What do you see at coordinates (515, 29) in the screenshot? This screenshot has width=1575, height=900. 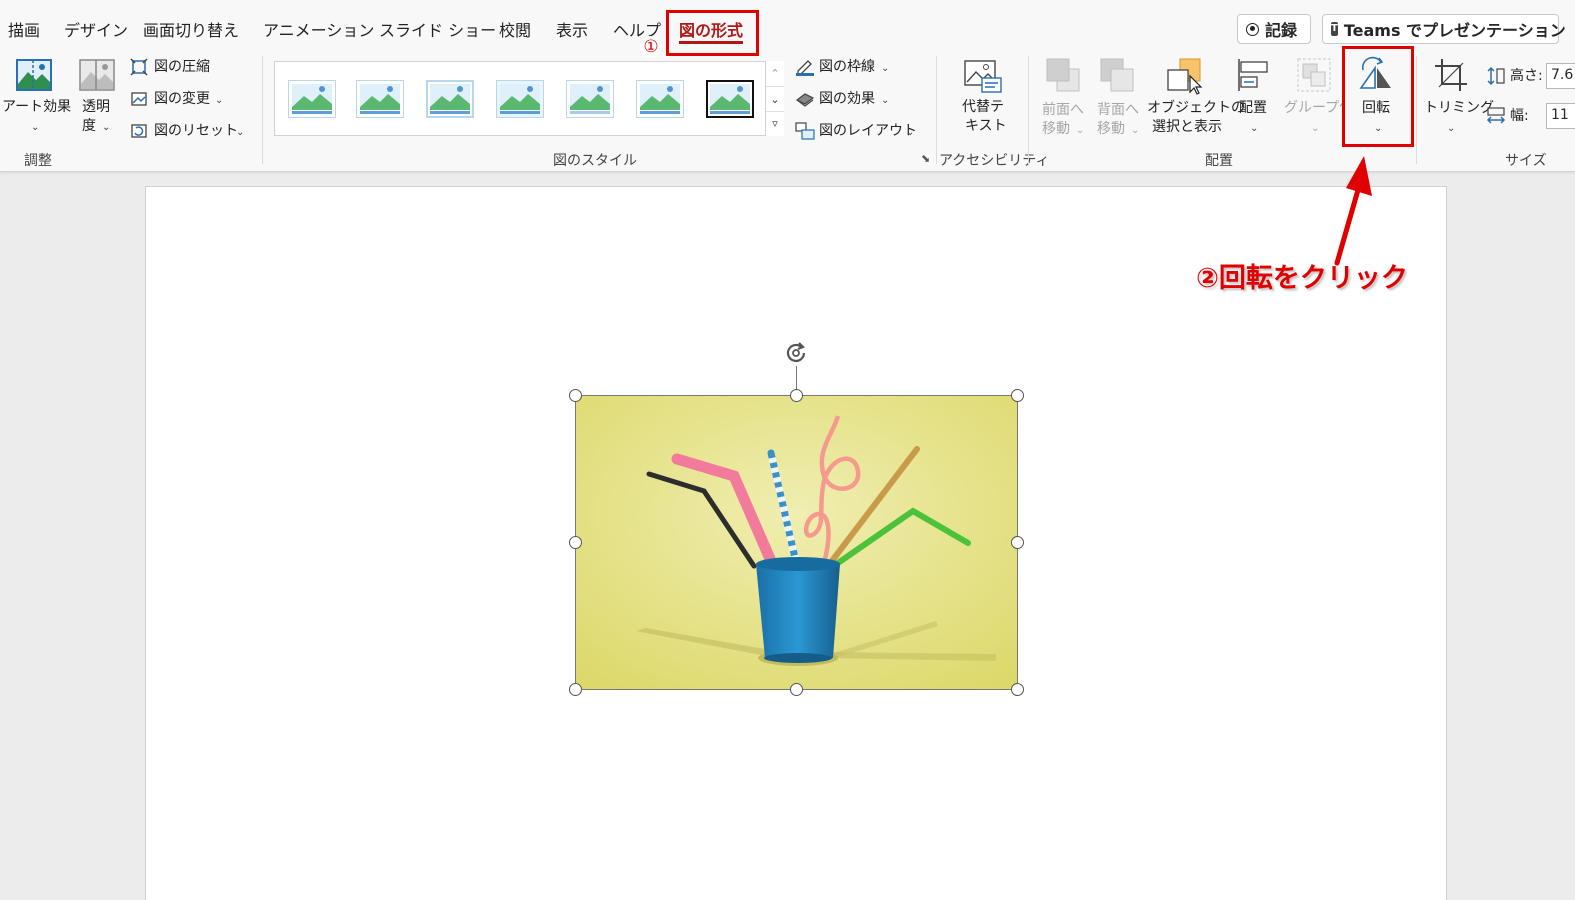 I see `tab-review: 校閲` at bounding box center [515, 29].